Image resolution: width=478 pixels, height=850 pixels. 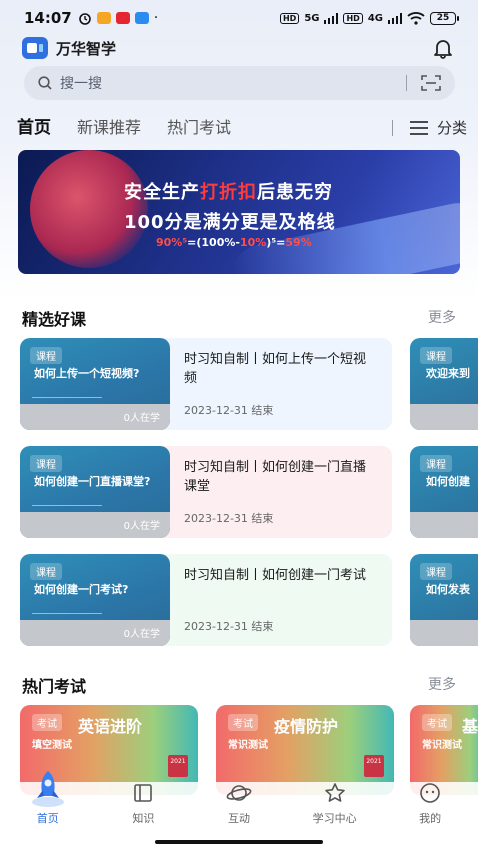 What do you see at coordinates (430, 793) in the screenshot?
I see `face-icon` at bounding box center [430, 793].